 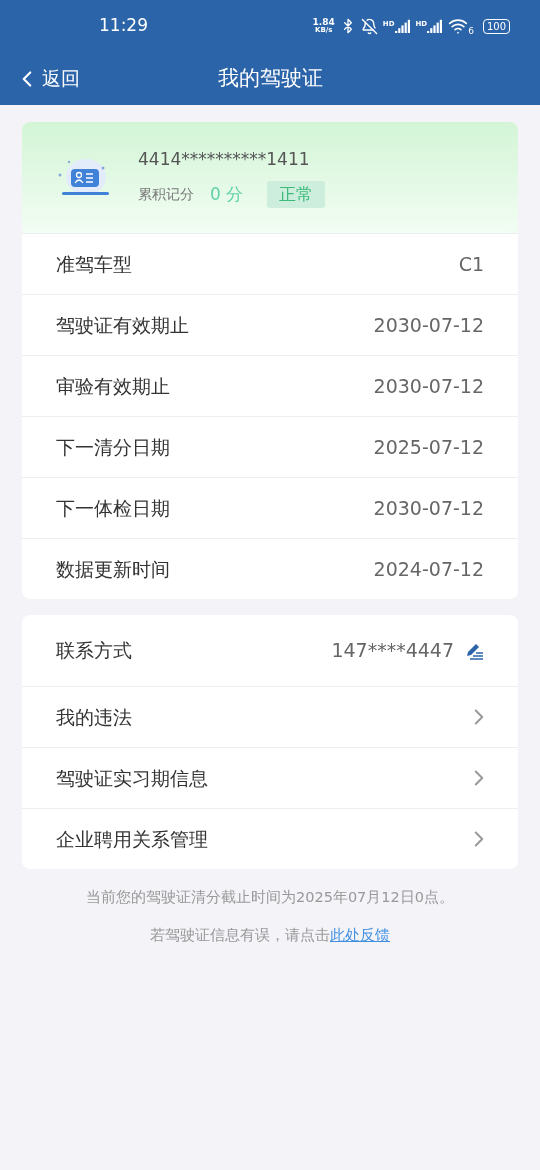 What do you see at coordinates (471, 264) in the screenshot?
I see `field-value: C1` at bounding box center [471, 264].